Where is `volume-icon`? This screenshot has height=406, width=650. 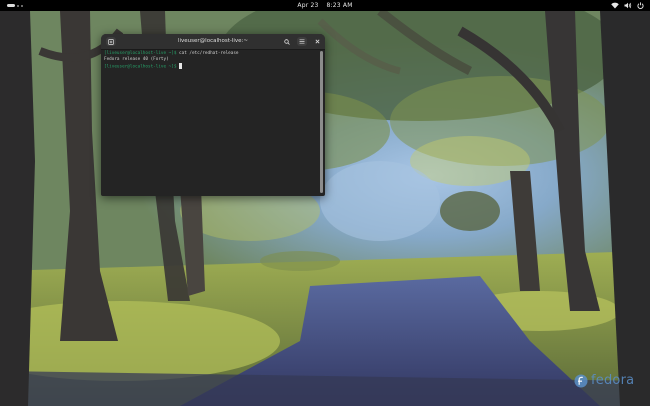 volume-icon is located at coordinates (628, 5).